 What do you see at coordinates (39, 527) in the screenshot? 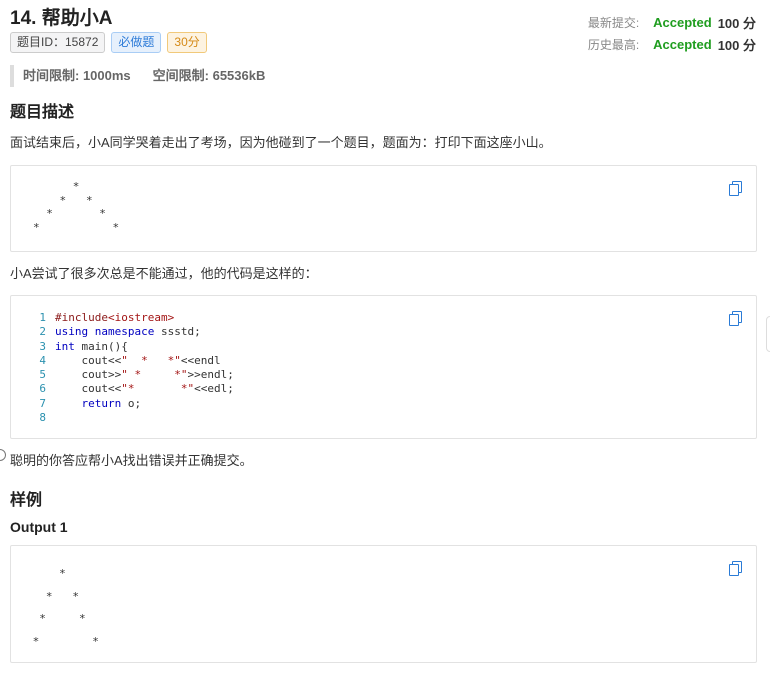
I see `output-label: Output 1` at bounding box center [39, 527].